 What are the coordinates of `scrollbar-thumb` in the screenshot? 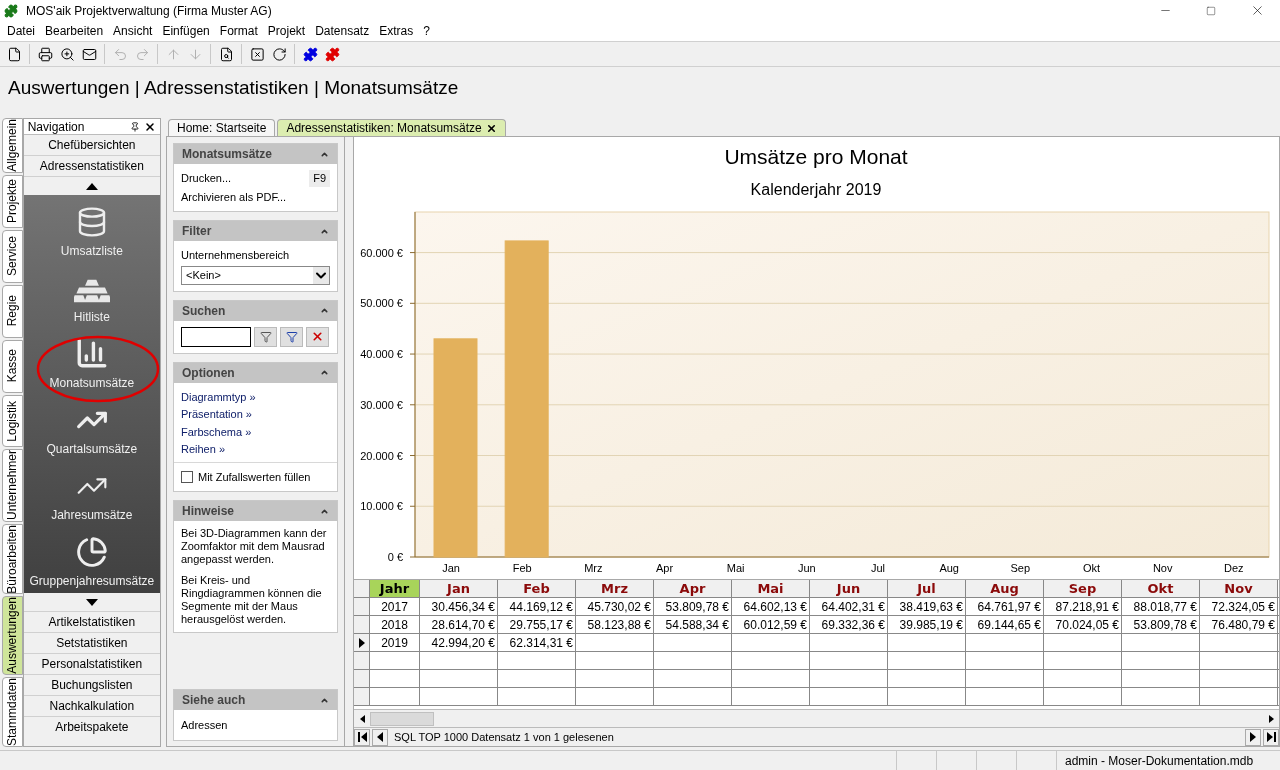 It's located at (402, 718).